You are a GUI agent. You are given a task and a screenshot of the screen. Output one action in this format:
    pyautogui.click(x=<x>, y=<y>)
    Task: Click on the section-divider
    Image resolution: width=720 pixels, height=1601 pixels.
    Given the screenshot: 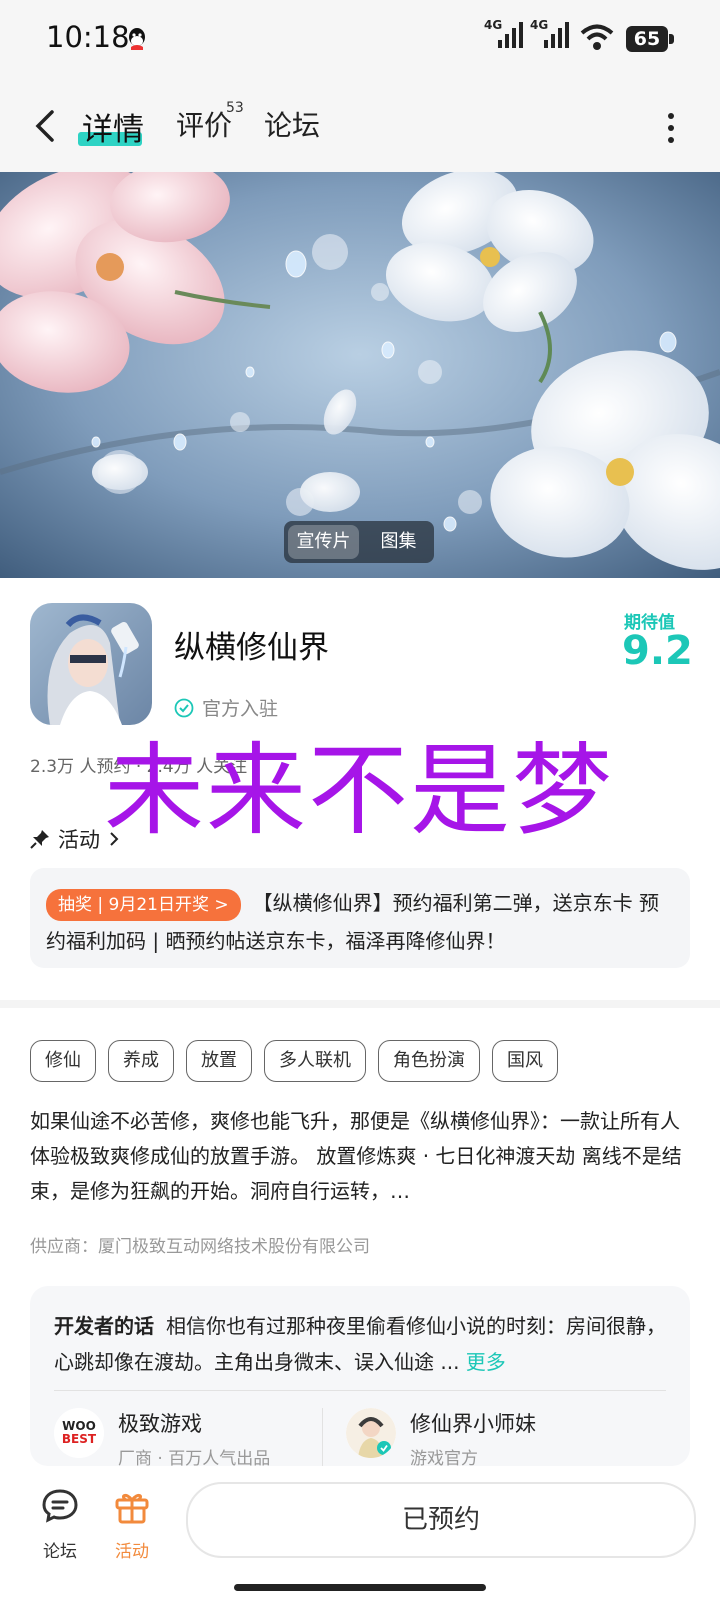 What is the action you would take?
    pyautogui.click(x=360, y=1004)
    